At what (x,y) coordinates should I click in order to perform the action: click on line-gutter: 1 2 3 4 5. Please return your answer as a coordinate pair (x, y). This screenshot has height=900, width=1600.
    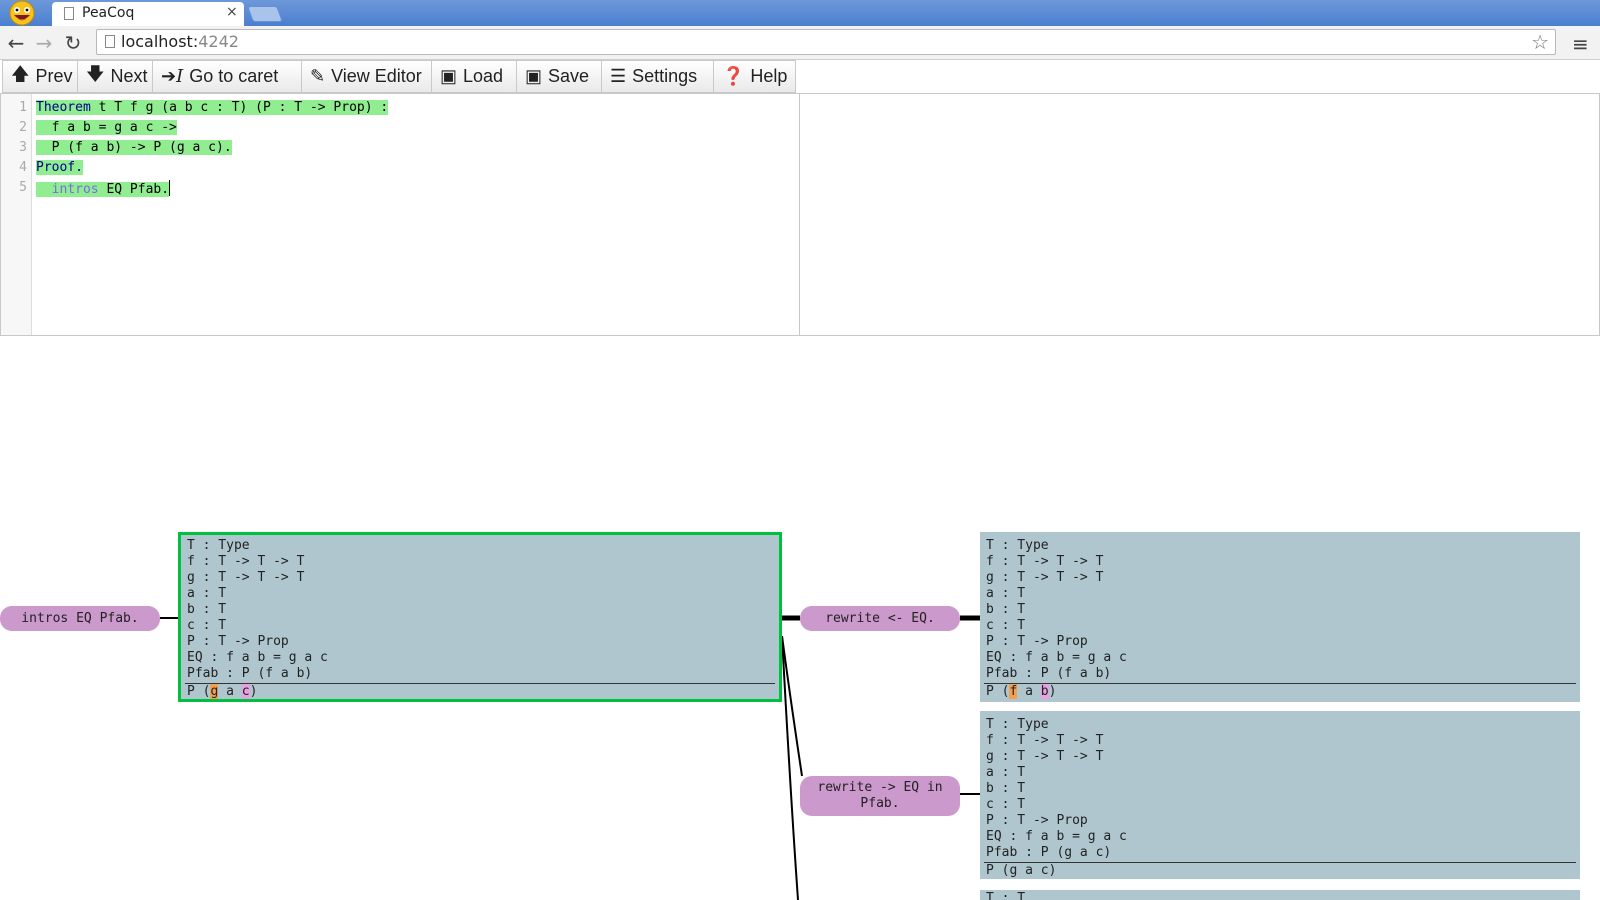
    Looking at the image, I should click on (16, 214).